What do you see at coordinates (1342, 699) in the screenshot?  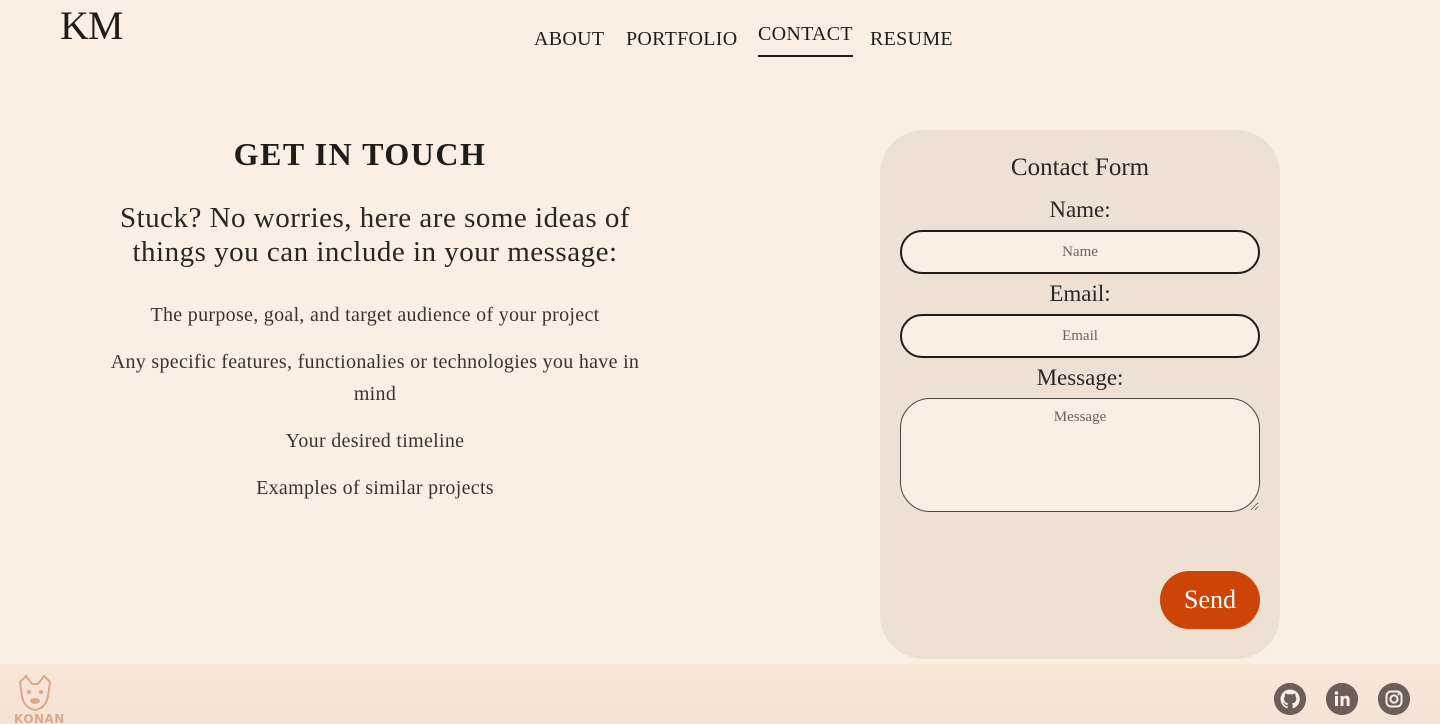 I see `linkedin-icon` at bounding box center [1342, 699].